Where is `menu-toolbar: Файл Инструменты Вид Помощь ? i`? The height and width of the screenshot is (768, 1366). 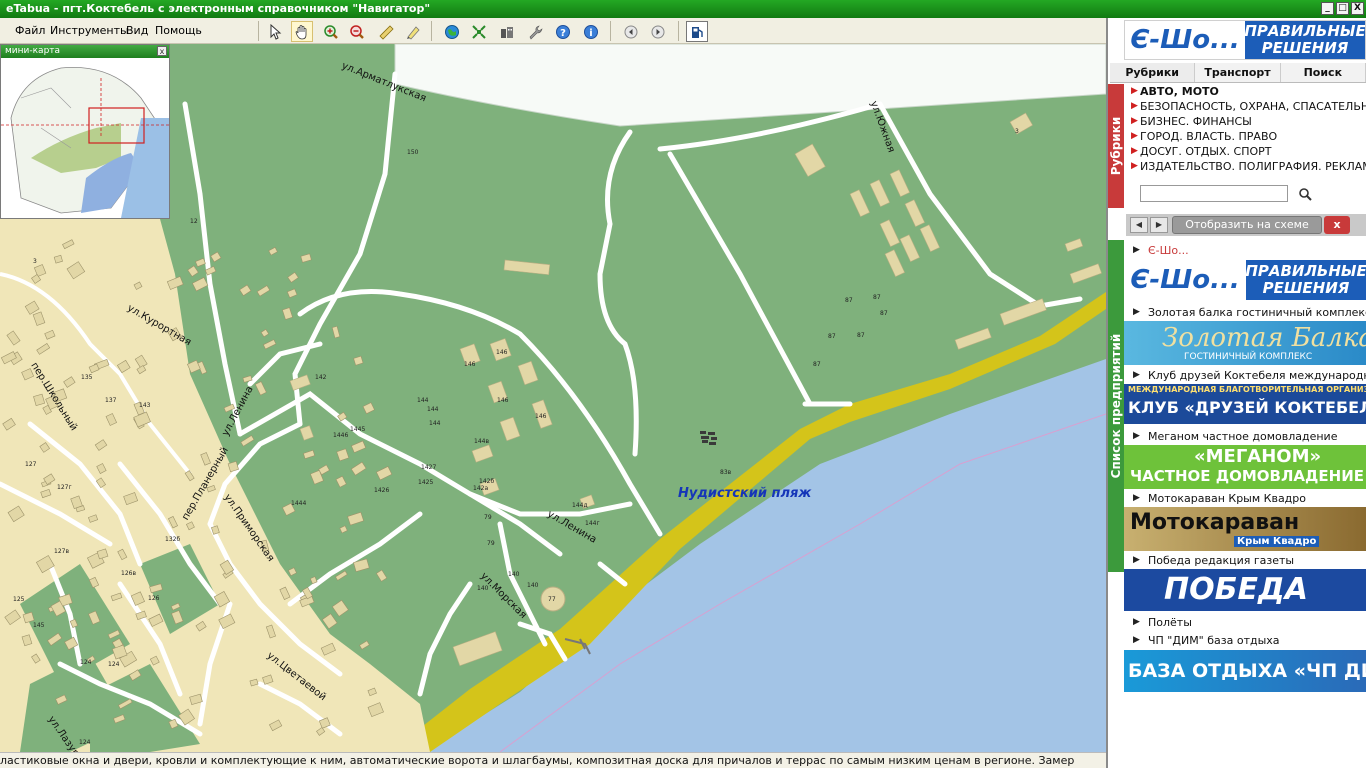
menu-toolbar: Файл Инструменты Вид Помощь ? i is located at coordinates (554, 31).